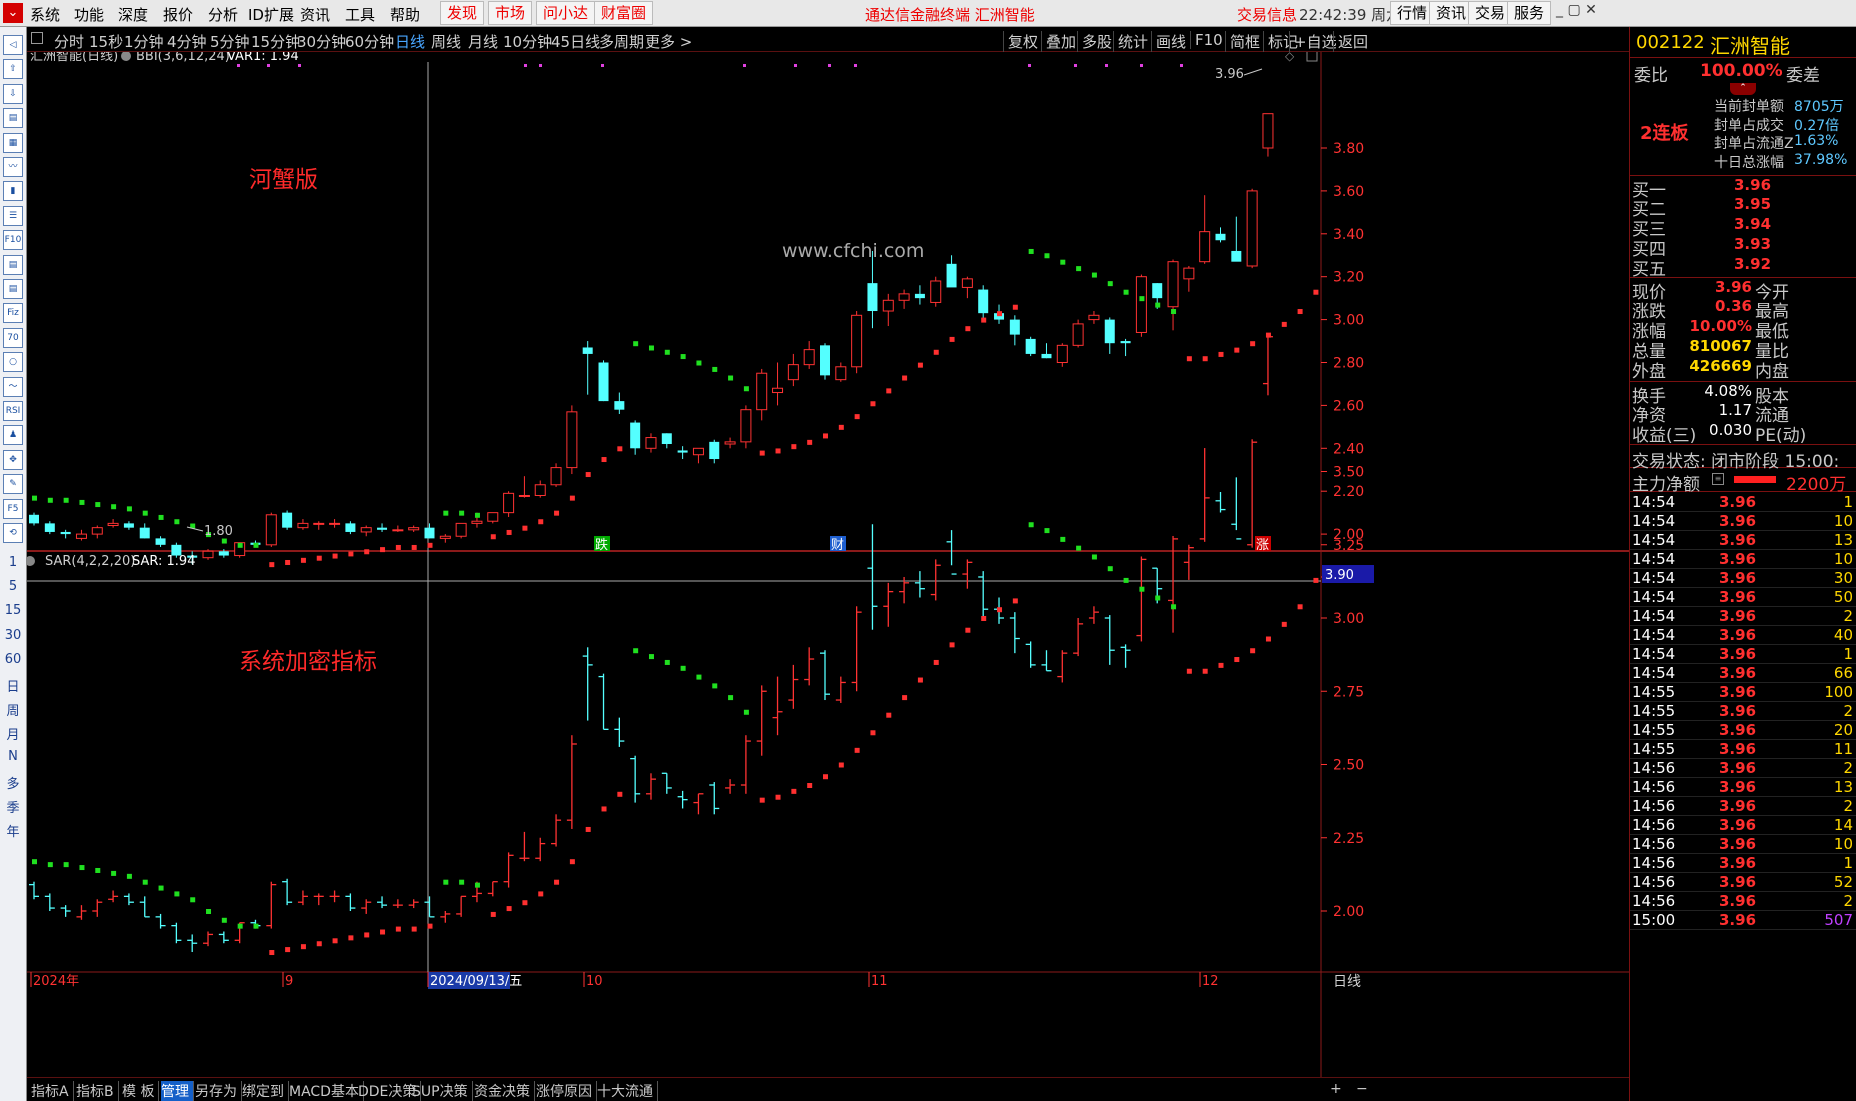 The image size is (1856, 1101). I want to click on kline-icon: ▮, so click(13, 191).